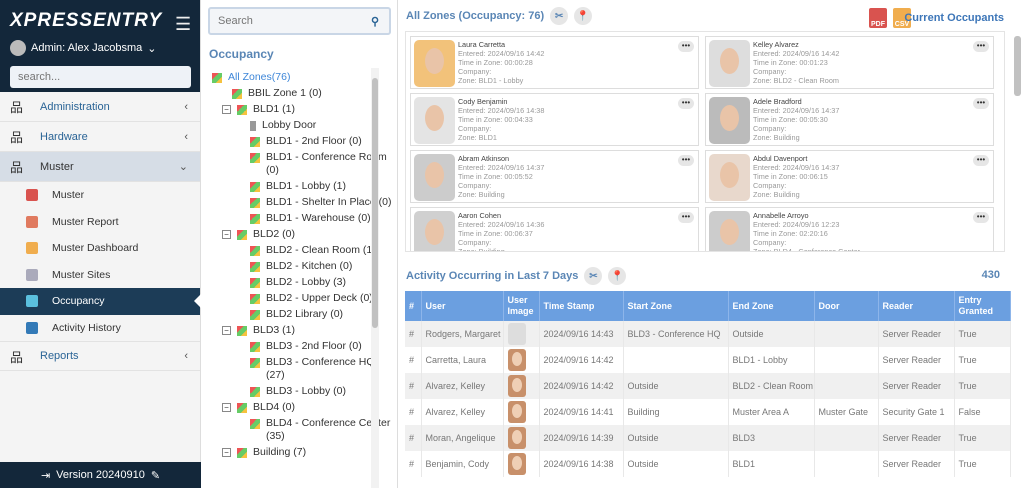 The width and height of the screenshot is (1024, 488). I want to click on hamburger-menu-icon: ☰, so click(183, 24).